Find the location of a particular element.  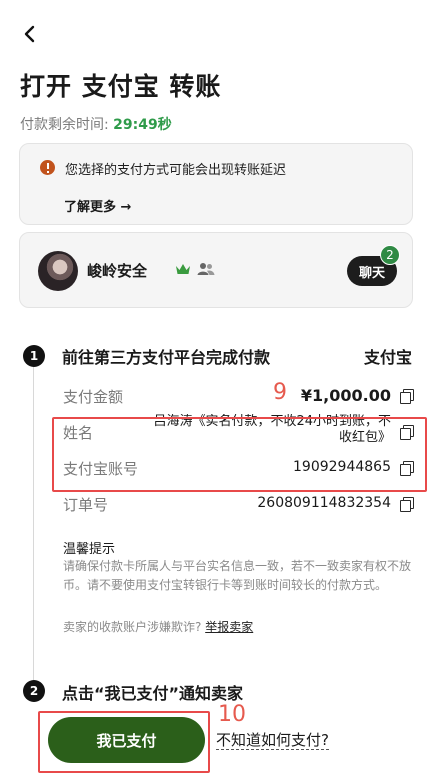

amount-value: ¥1,000.00 is located at coordinates (345, 395).